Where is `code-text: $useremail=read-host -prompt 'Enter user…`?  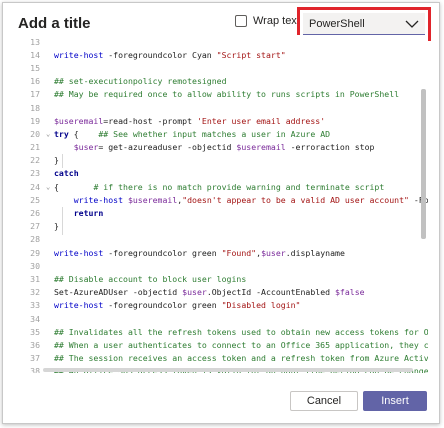 code-text: $useremail=read-host -prompt 'Enter user… is located at coordinates (189, 121).